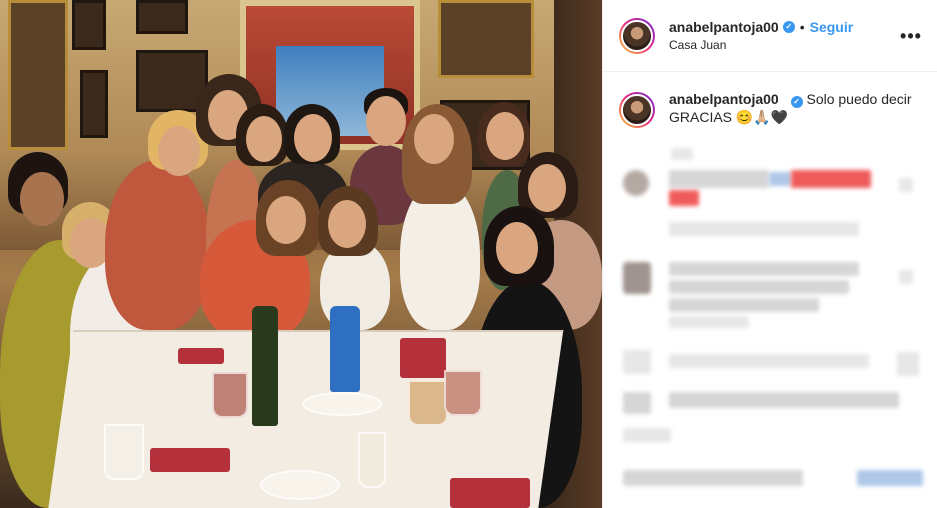 The image size is (937, 508). I want to click on post-header-row: anabelpantoja00 ✓ • Seguir, so click(784, 27).